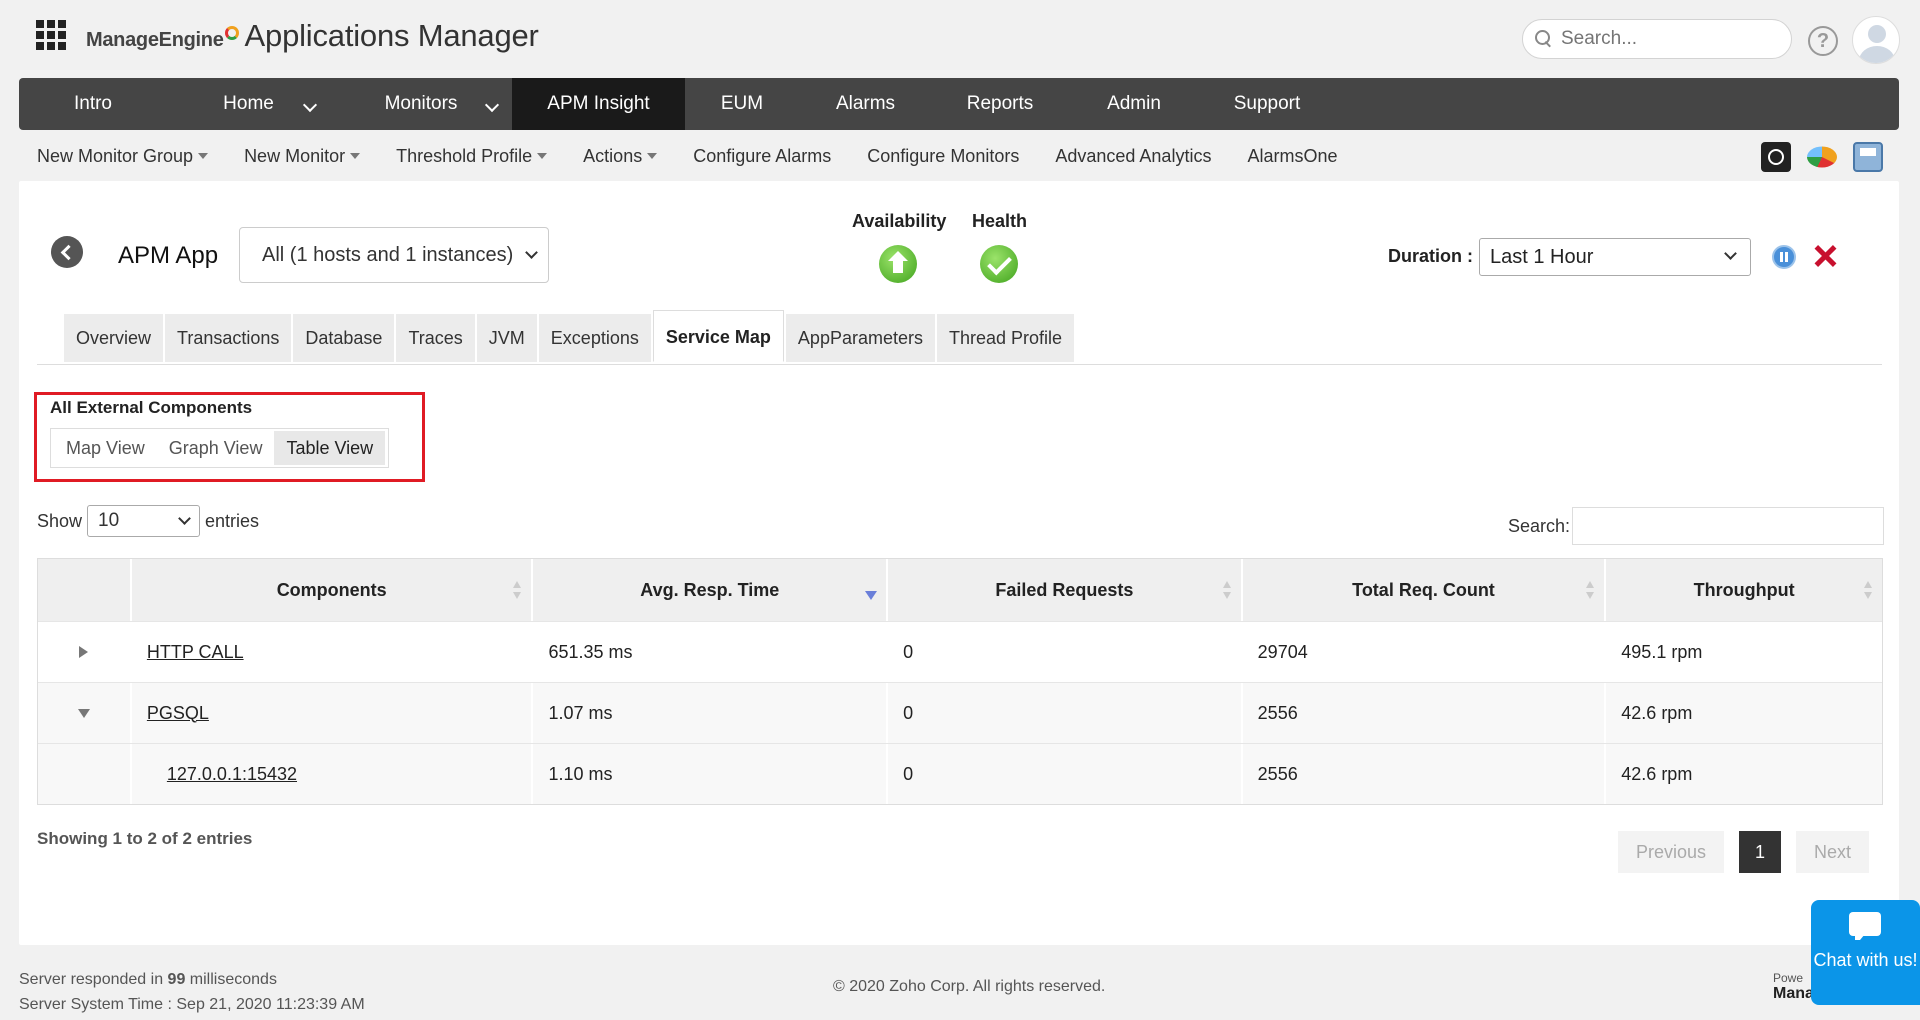 This screenshot has width=1920, height=1020. Describe the element at coordinates (871, 595) in the screenshot. I see `sort-desc-icon` at that location.